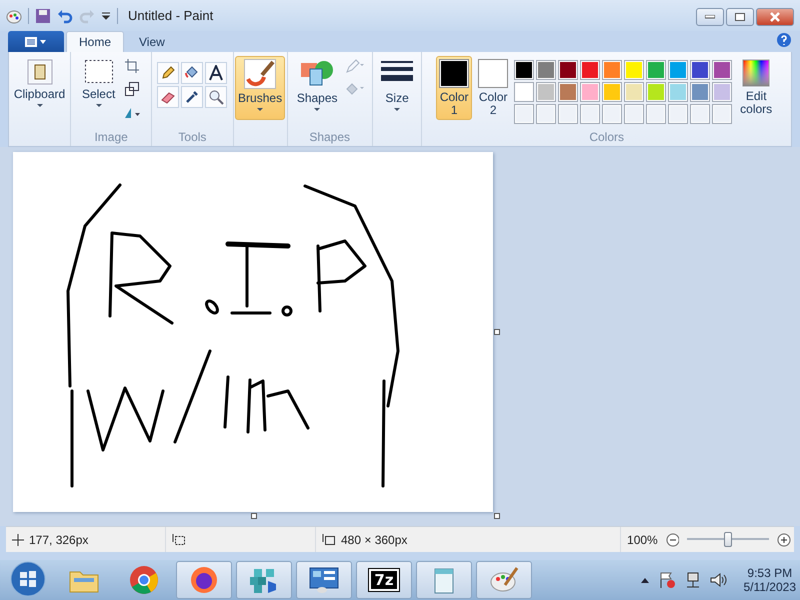  I want to click on select-button: Select, so click(98, 88).